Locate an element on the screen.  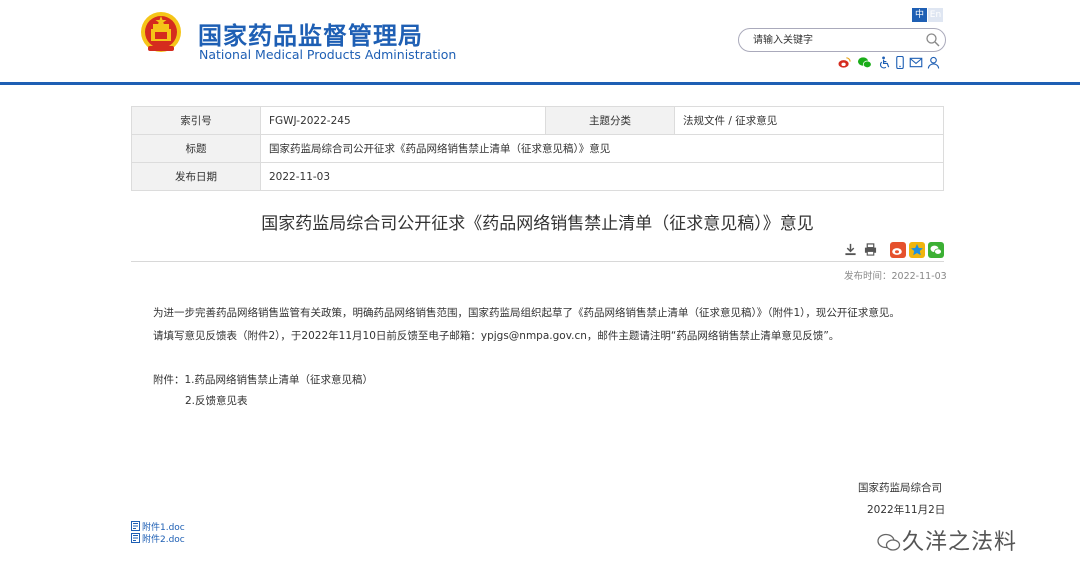
wechat-watermark-icon is located at coordinates (889, 542).